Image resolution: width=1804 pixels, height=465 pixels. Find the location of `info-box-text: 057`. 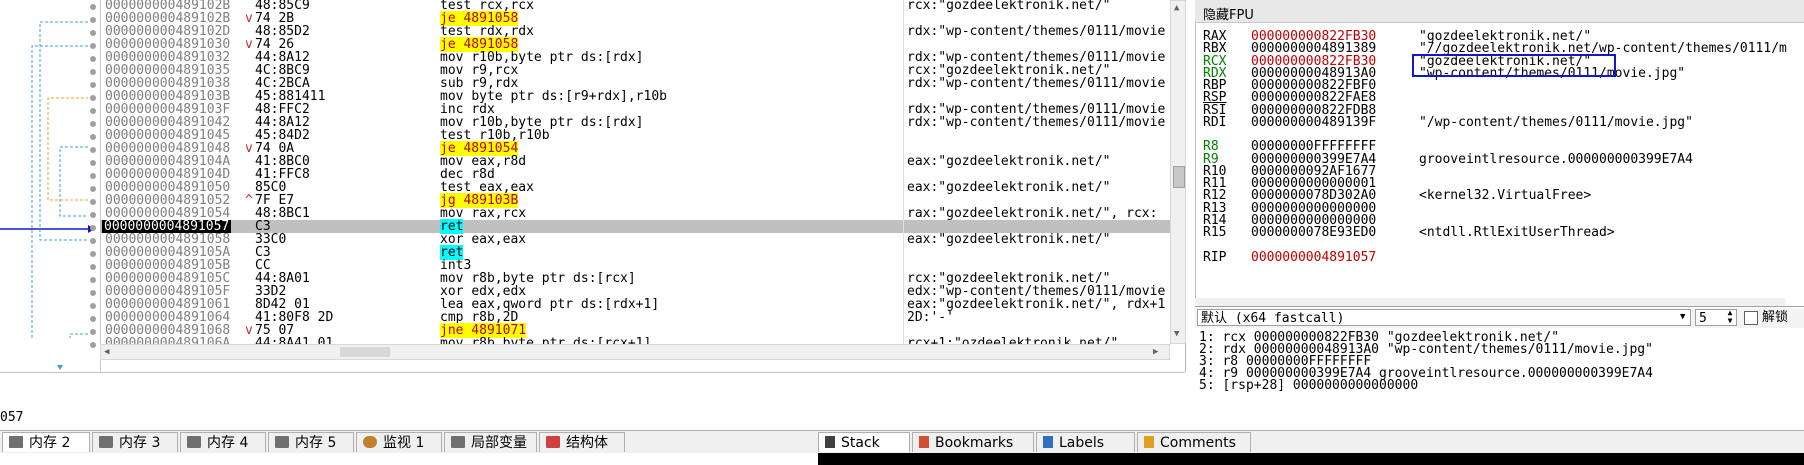

info-box-text: 057 is located at coordinates (12, 417).